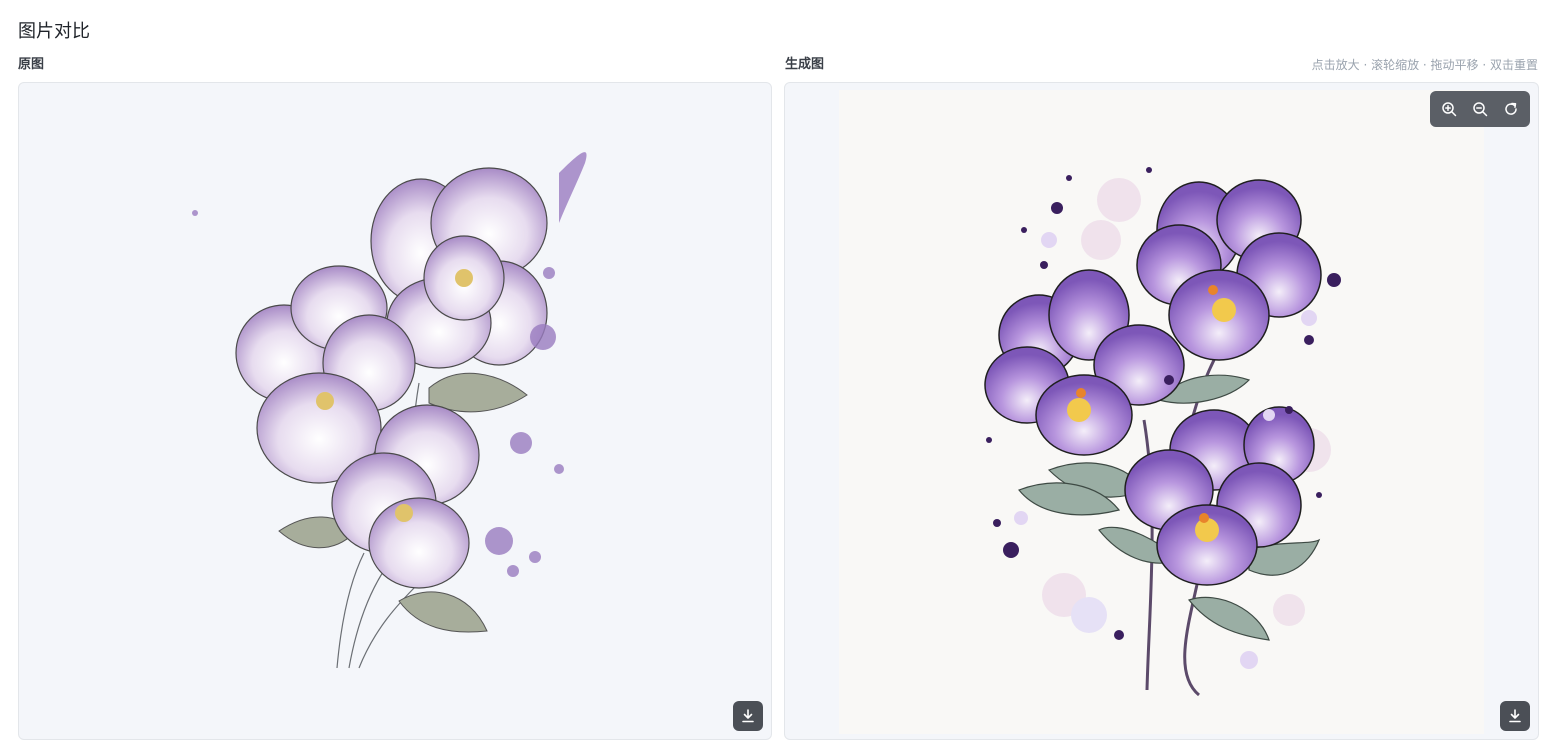 The height and width of the screenshot is (750, 1542). I want to click on page-title: 图片对比, so click(54, 31).